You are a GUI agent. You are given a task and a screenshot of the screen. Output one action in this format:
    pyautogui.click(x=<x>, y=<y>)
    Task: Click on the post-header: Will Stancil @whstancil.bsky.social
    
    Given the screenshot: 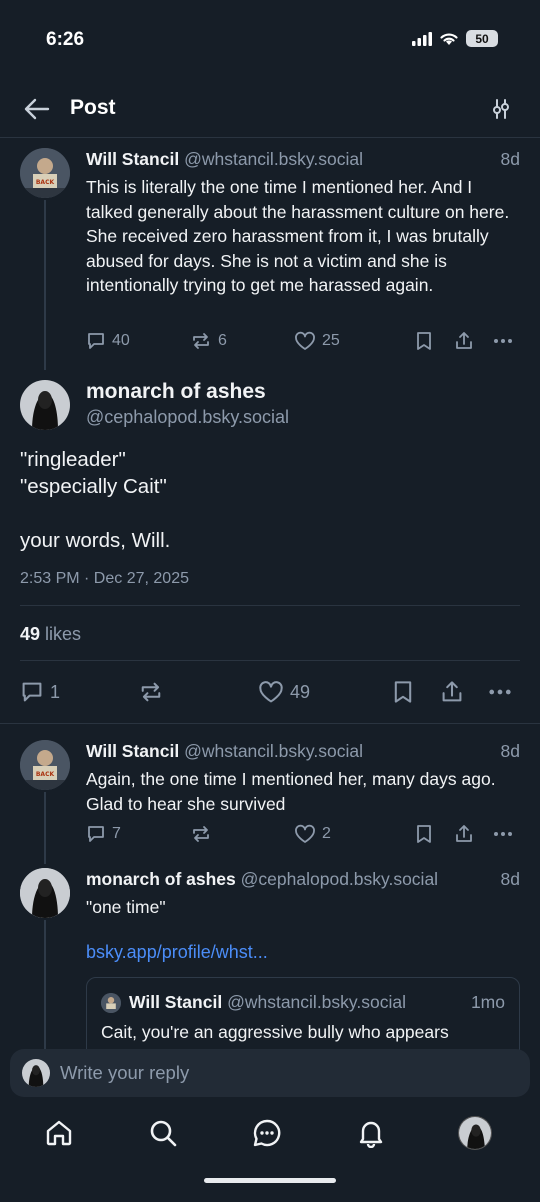 What is the action you would take?
    pyautogui.click(x=224, y=751)
    